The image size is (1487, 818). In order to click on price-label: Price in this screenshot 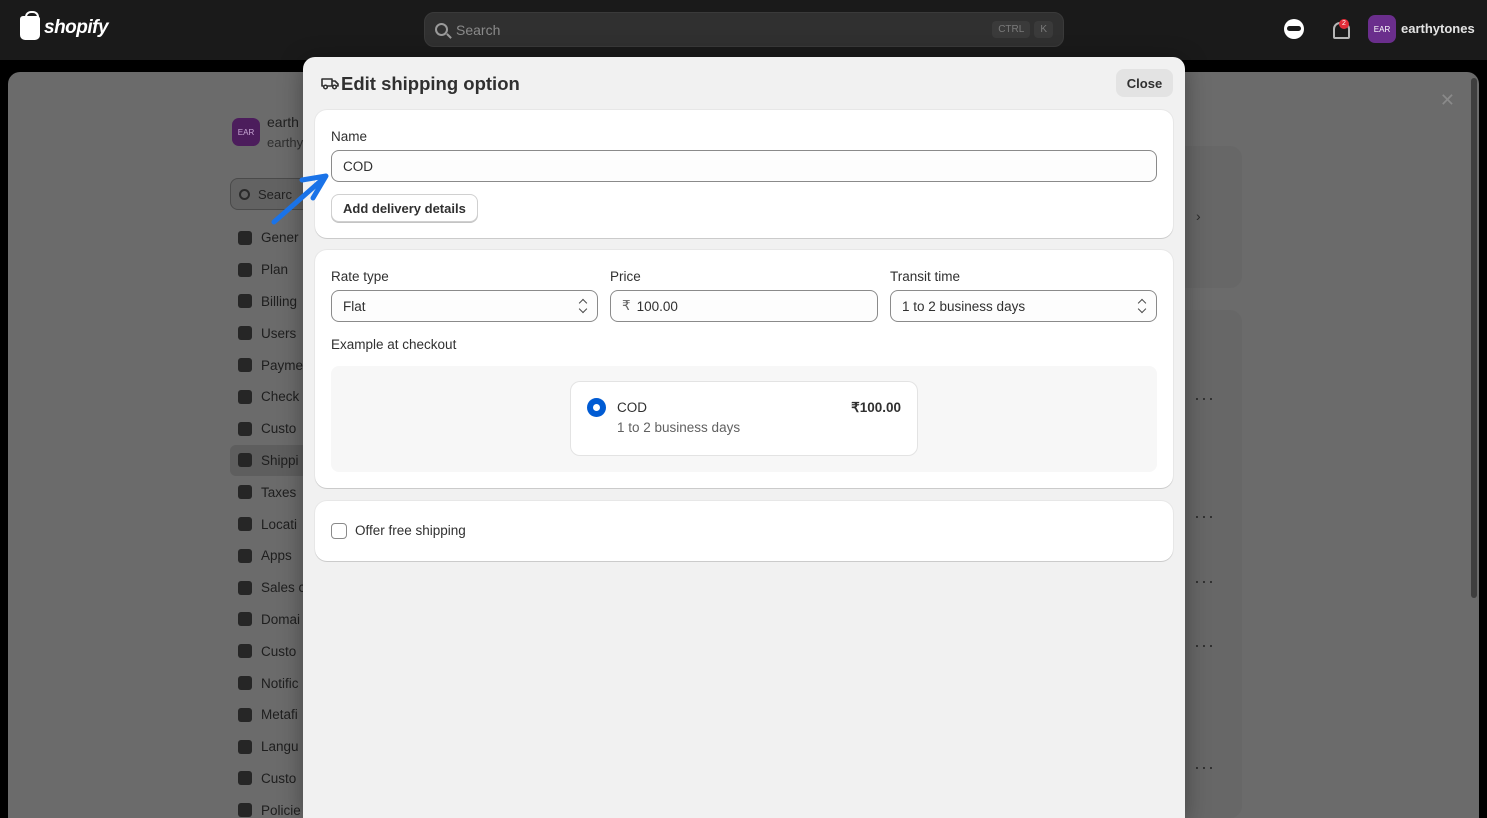, I will do `click(625, 276)`.